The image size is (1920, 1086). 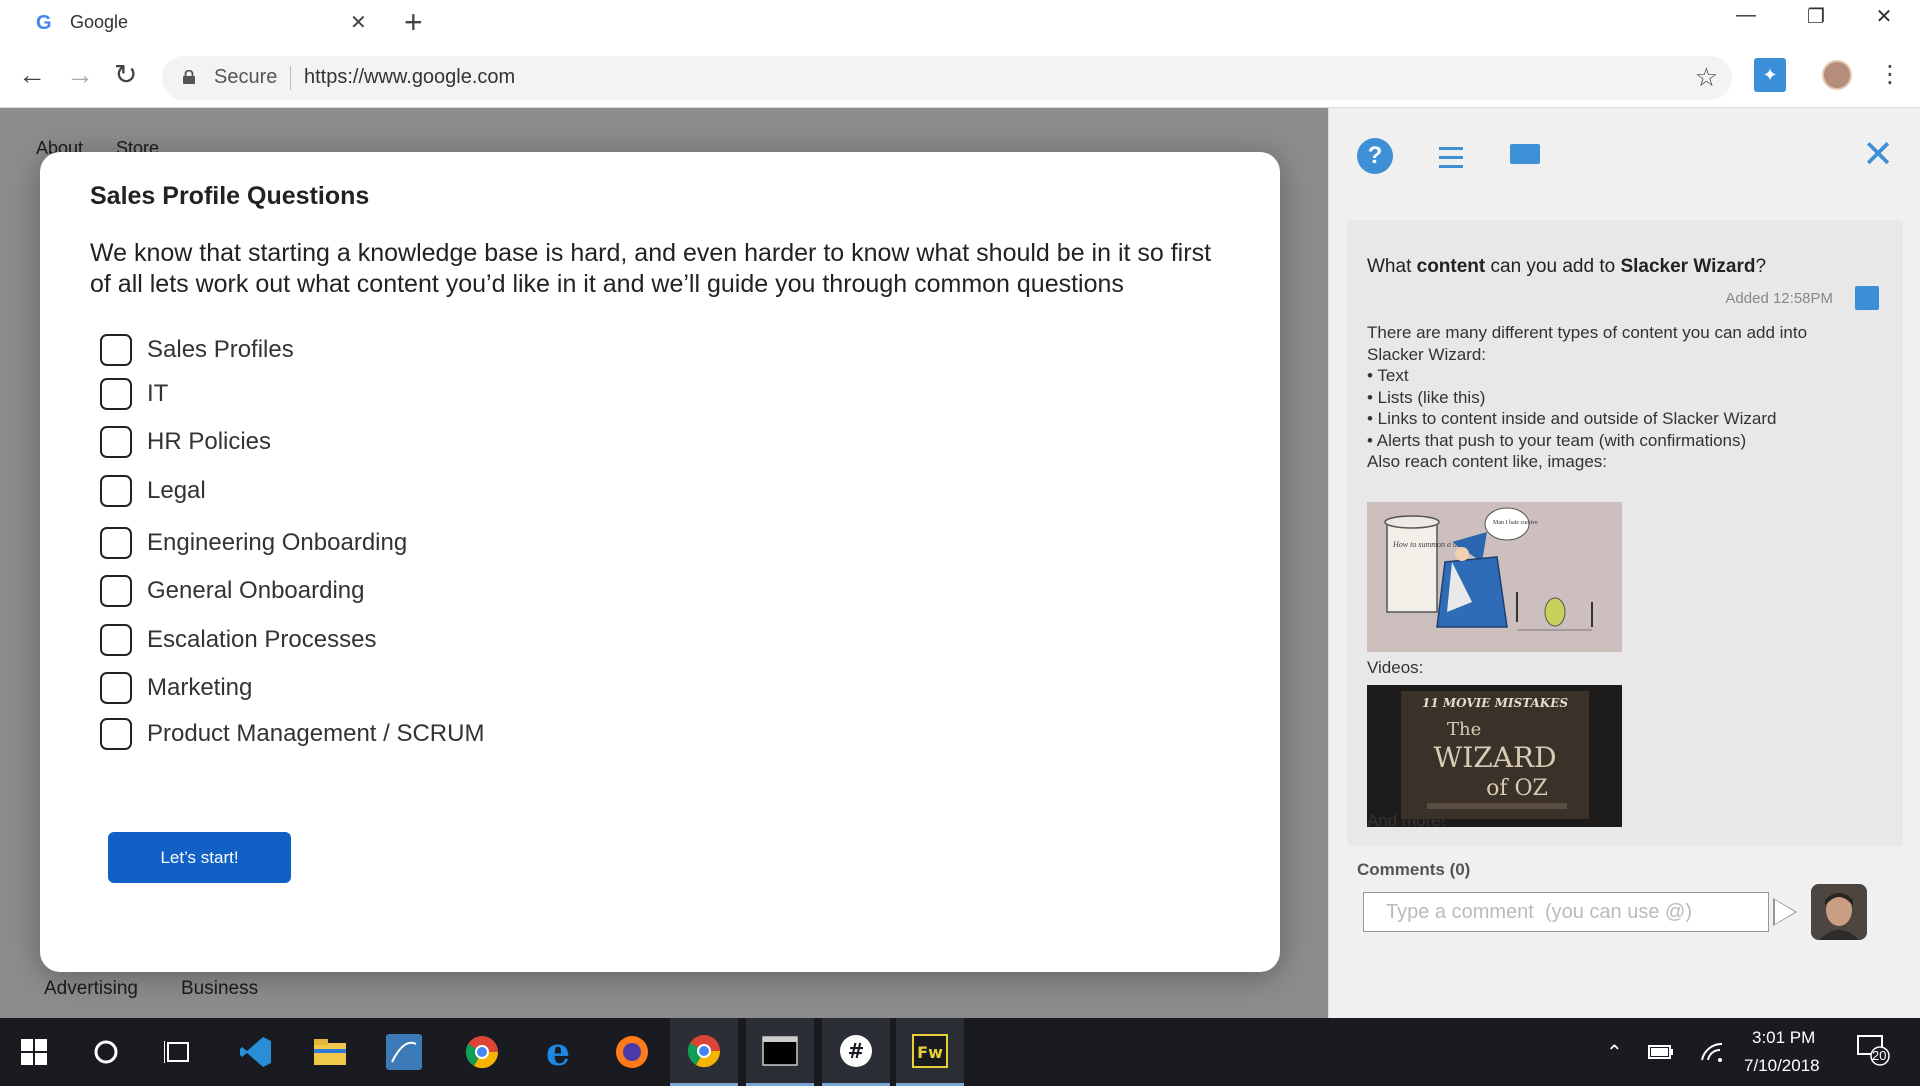 What do you see at coordinates (1614, 1052) in the screenshot?
I see `show-hidden-icons-icon: ⌃` at bounding box center [1614, 1052].